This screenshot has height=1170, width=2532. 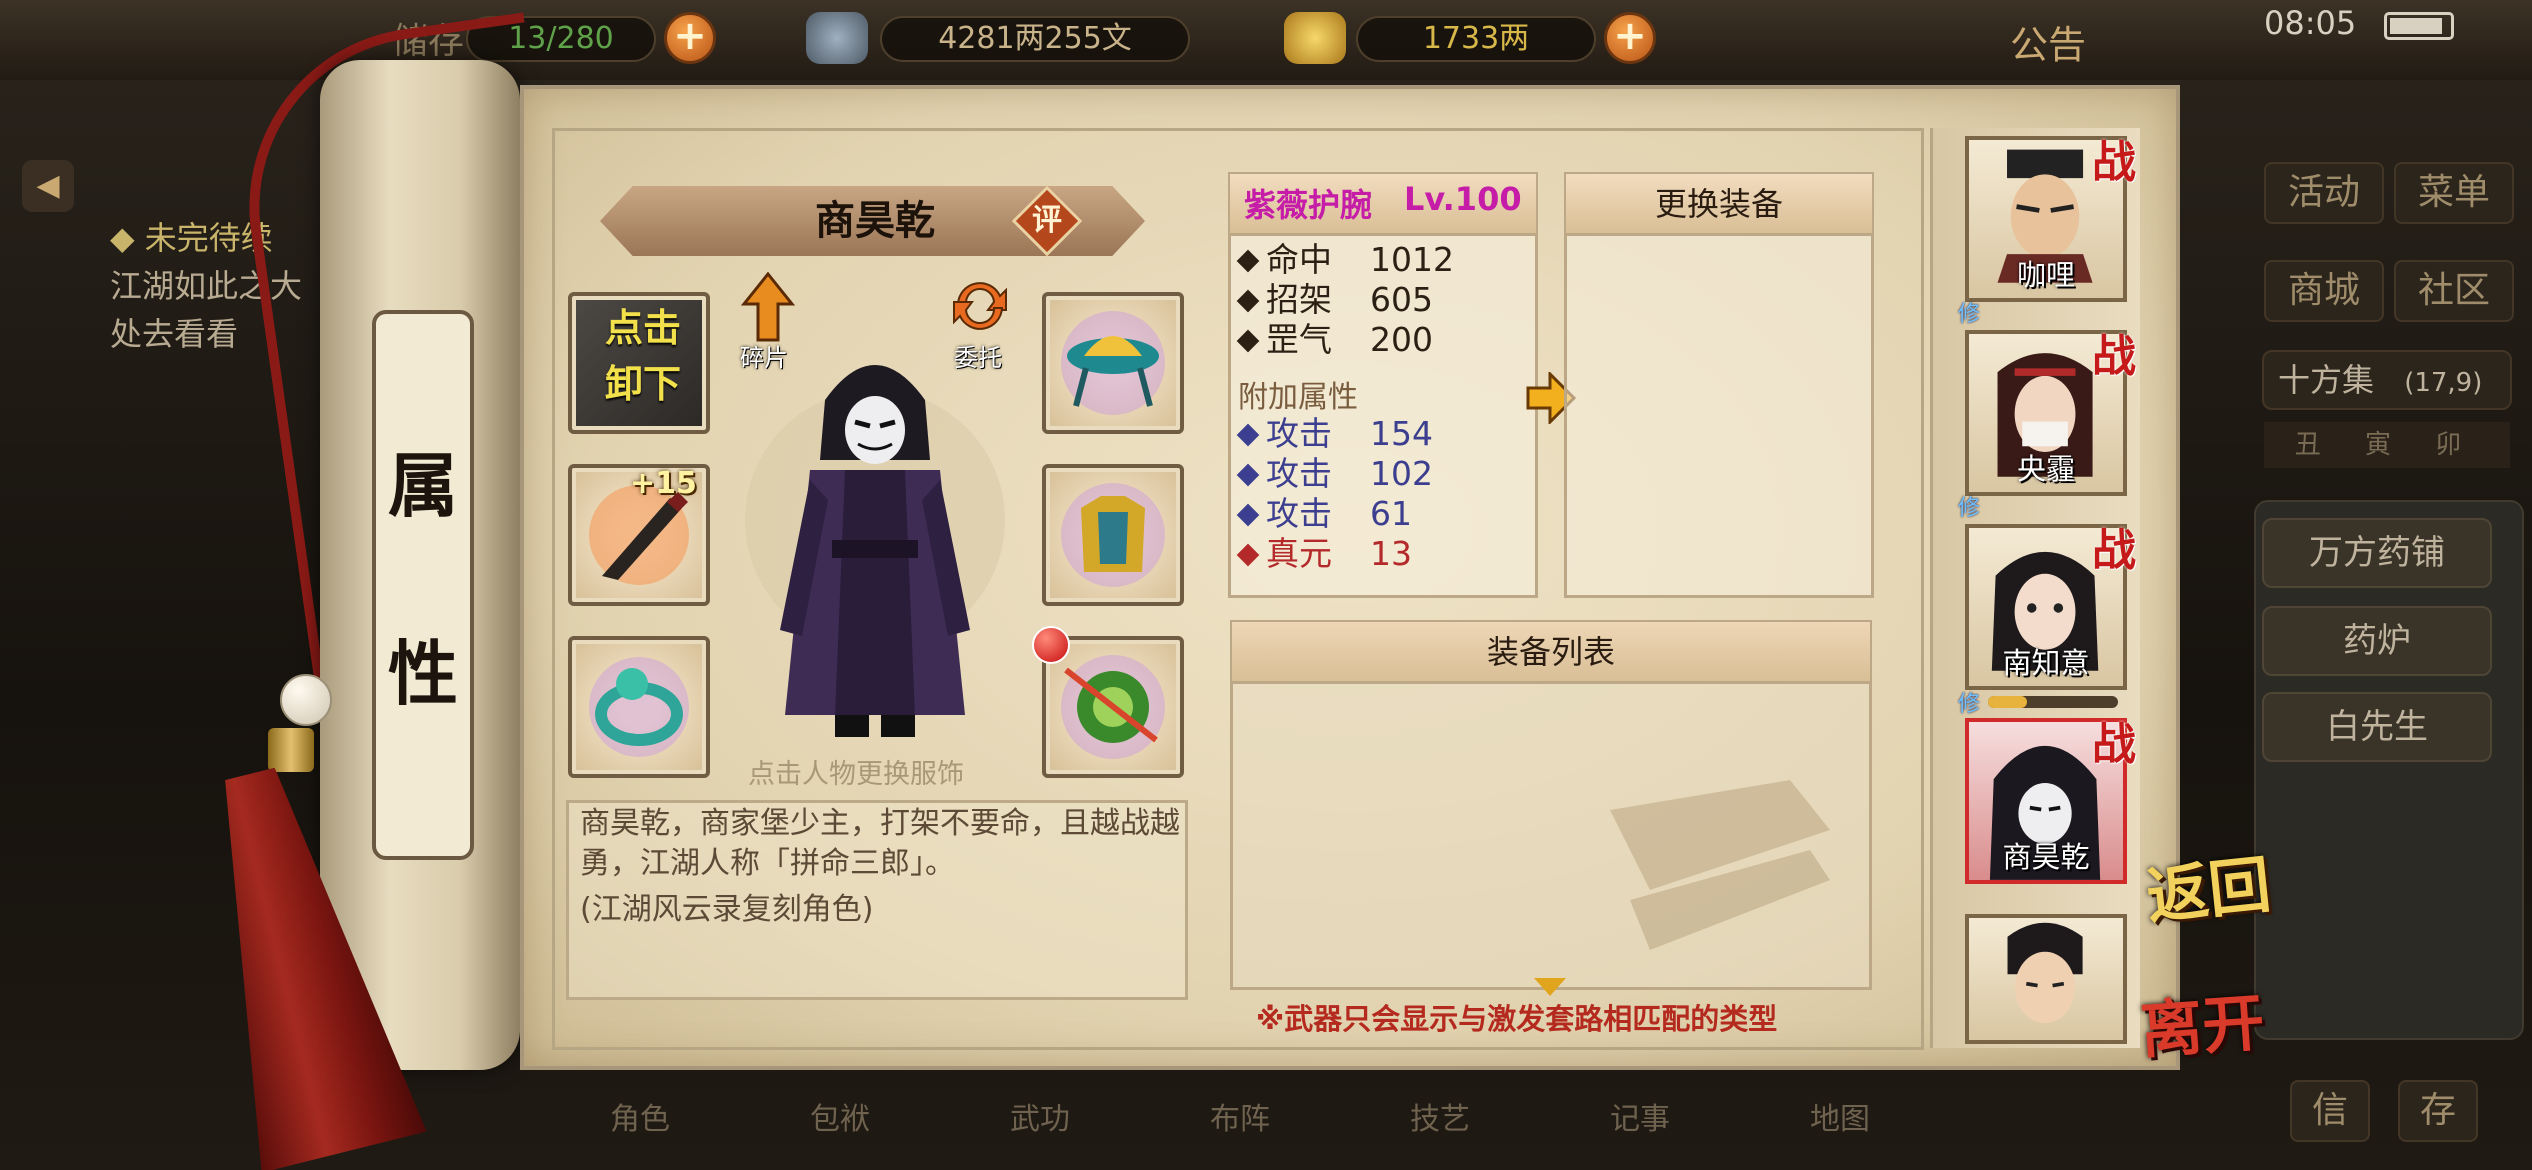 What do you see at coordinates (1550, 987) in the screenshot?
I see `scroll-down-icon` at bounding box center [1550, 987].